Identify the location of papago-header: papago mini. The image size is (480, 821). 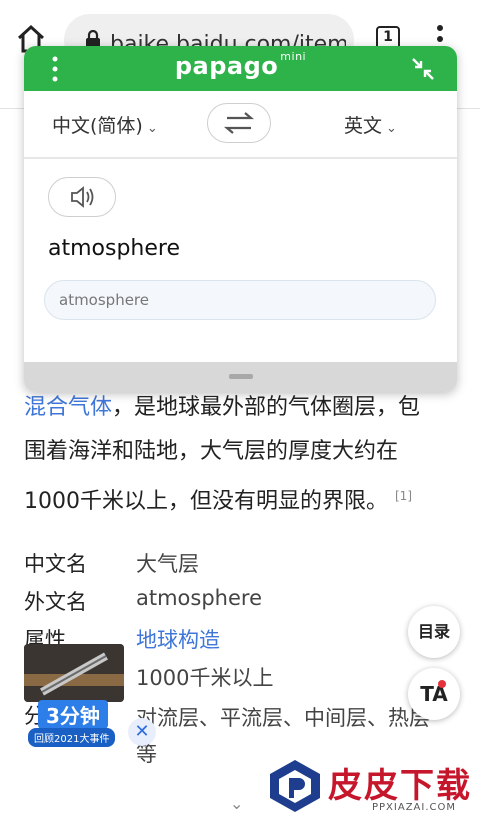
(240, 68).